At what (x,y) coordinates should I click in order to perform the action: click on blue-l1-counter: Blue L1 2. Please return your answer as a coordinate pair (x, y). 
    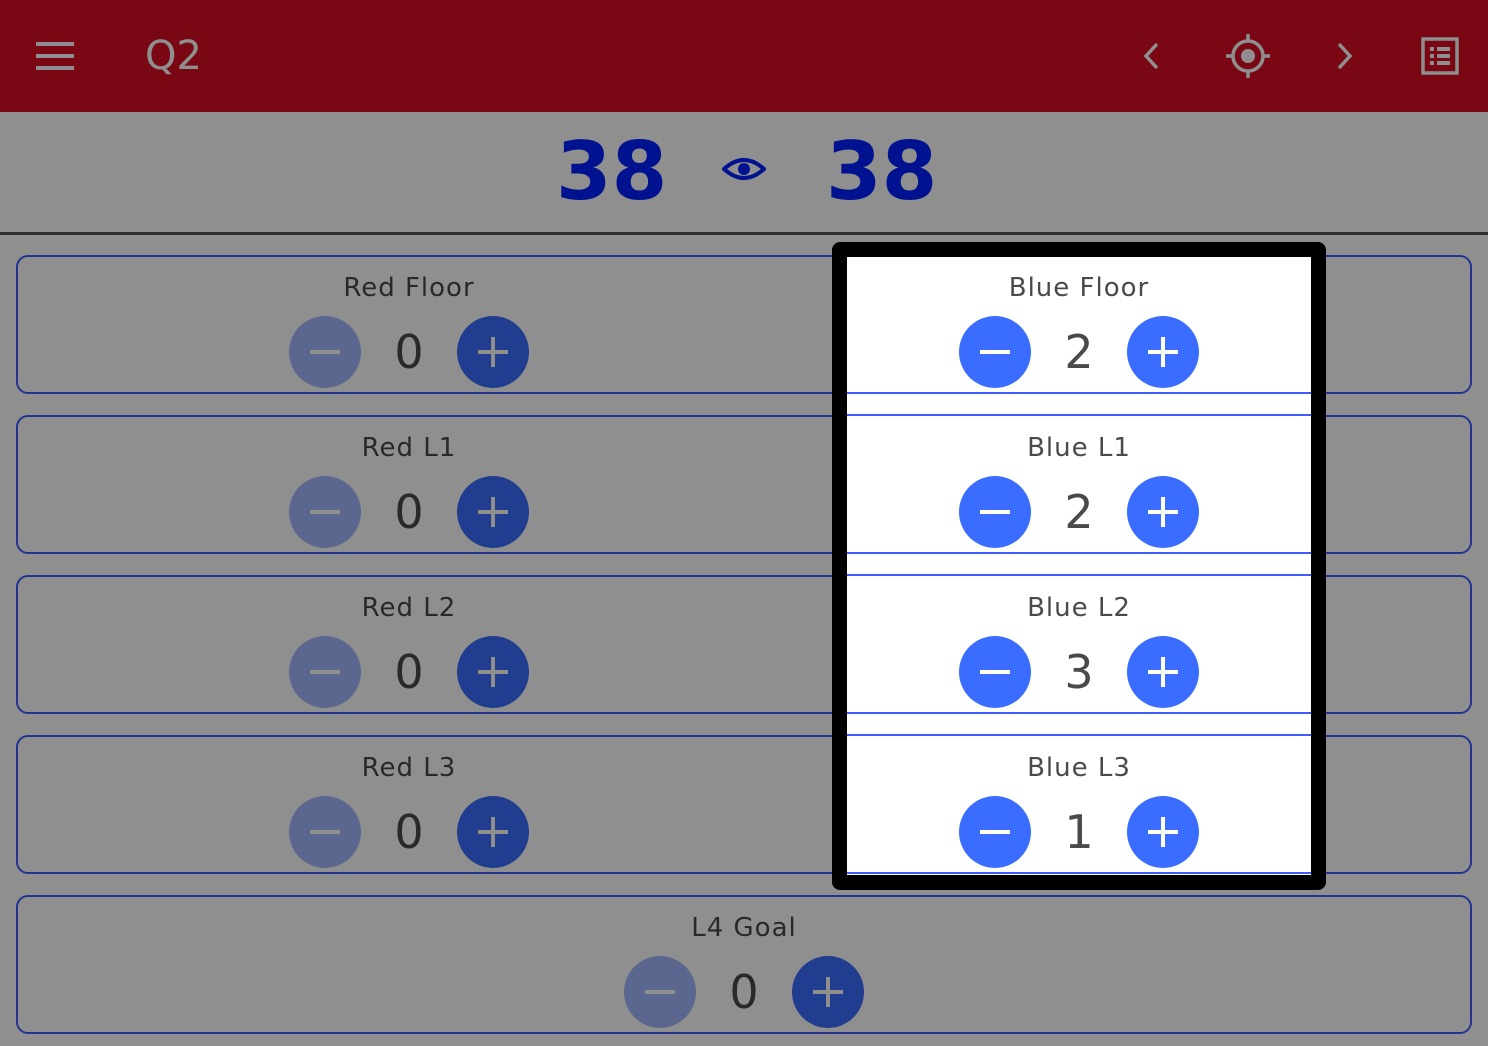
    Looking at the image, I should click on (1079, 488).